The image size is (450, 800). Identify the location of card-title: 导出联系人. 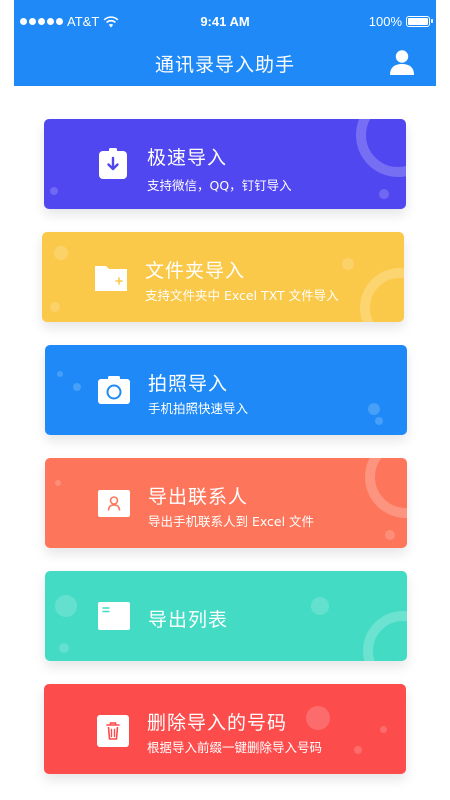
(198, 497).